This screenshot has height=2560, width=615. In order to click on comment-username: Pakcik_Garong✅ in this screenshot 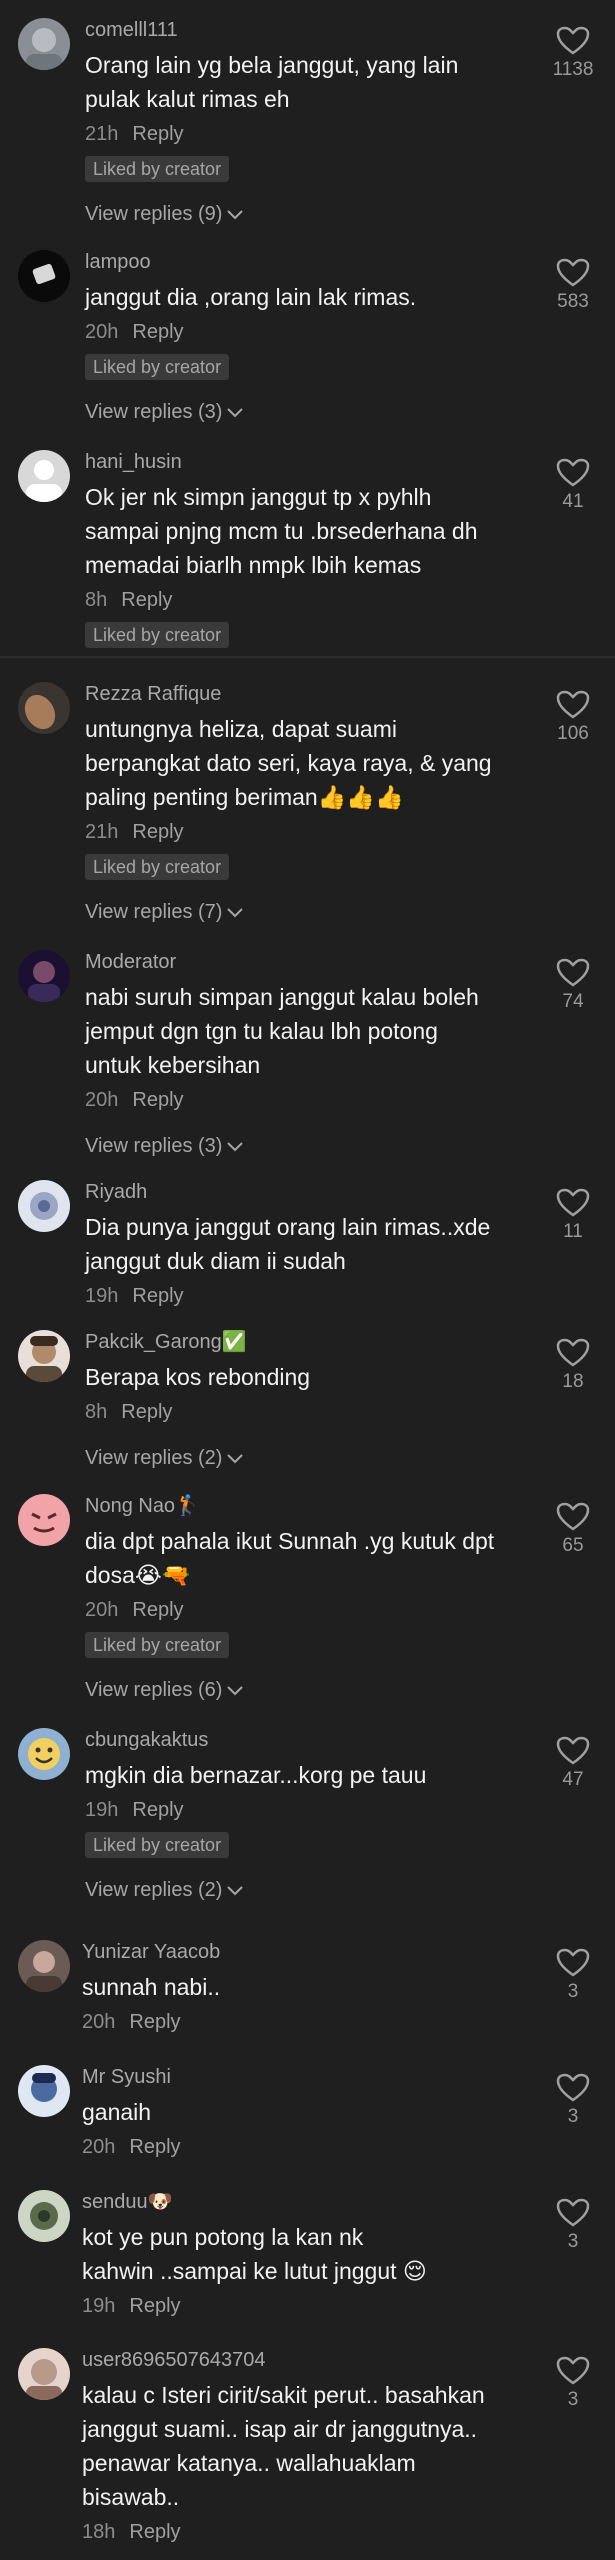, I will do `click(300, 1342)`.